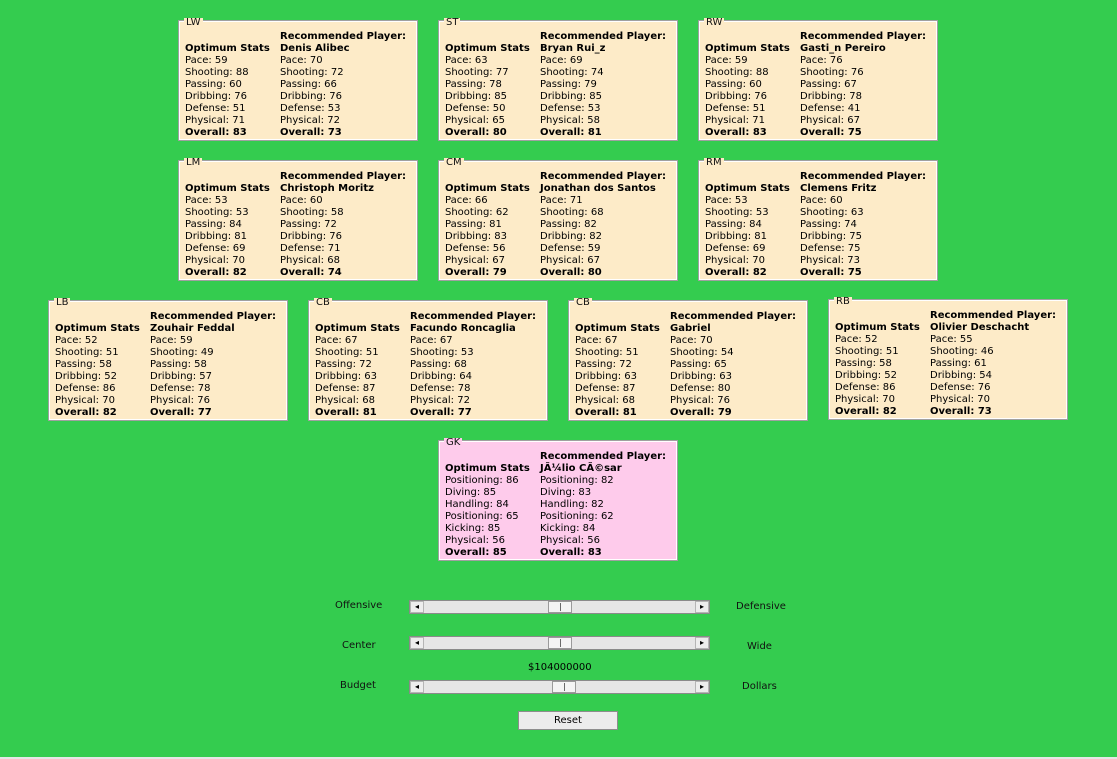 This screenshot has width=1117, height=759. What do you see at coordinates (482, 480) in the screenshot?
I see `optimum-stat: Positioning: 86` at bounding box center [482, 480].